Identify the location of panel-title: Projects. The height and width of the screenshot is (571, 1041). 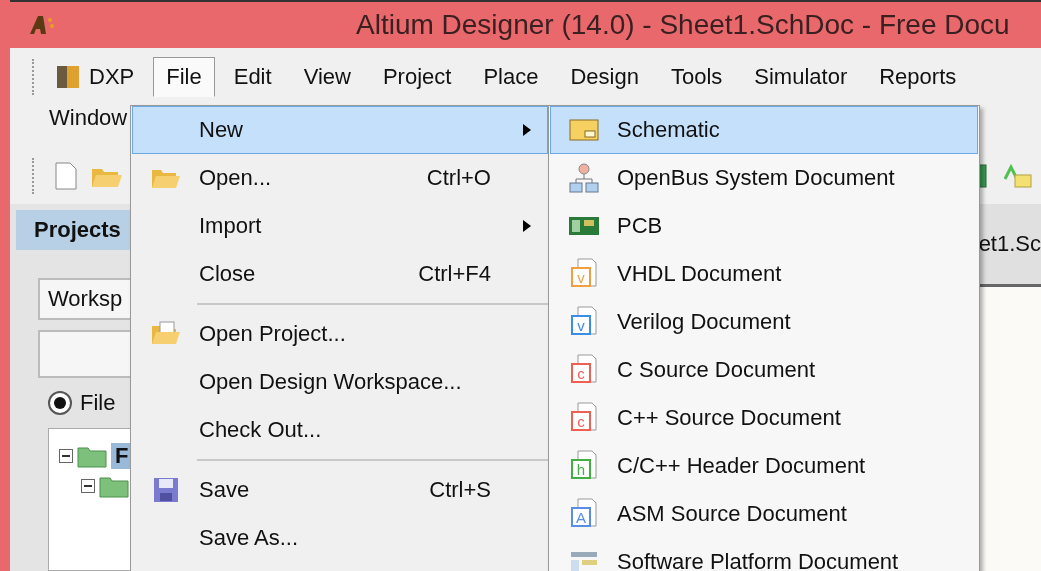
(77, 230).